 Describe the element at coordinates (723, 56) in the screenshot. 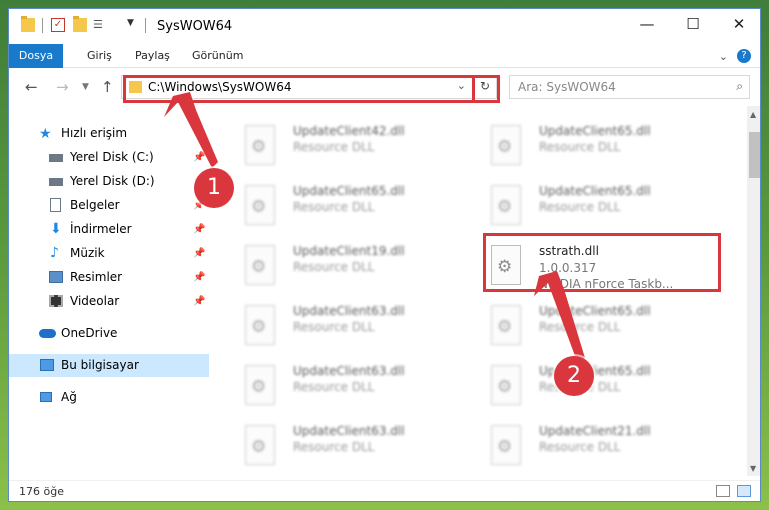

I see `chevron-down-icon: ⌄` at that location.